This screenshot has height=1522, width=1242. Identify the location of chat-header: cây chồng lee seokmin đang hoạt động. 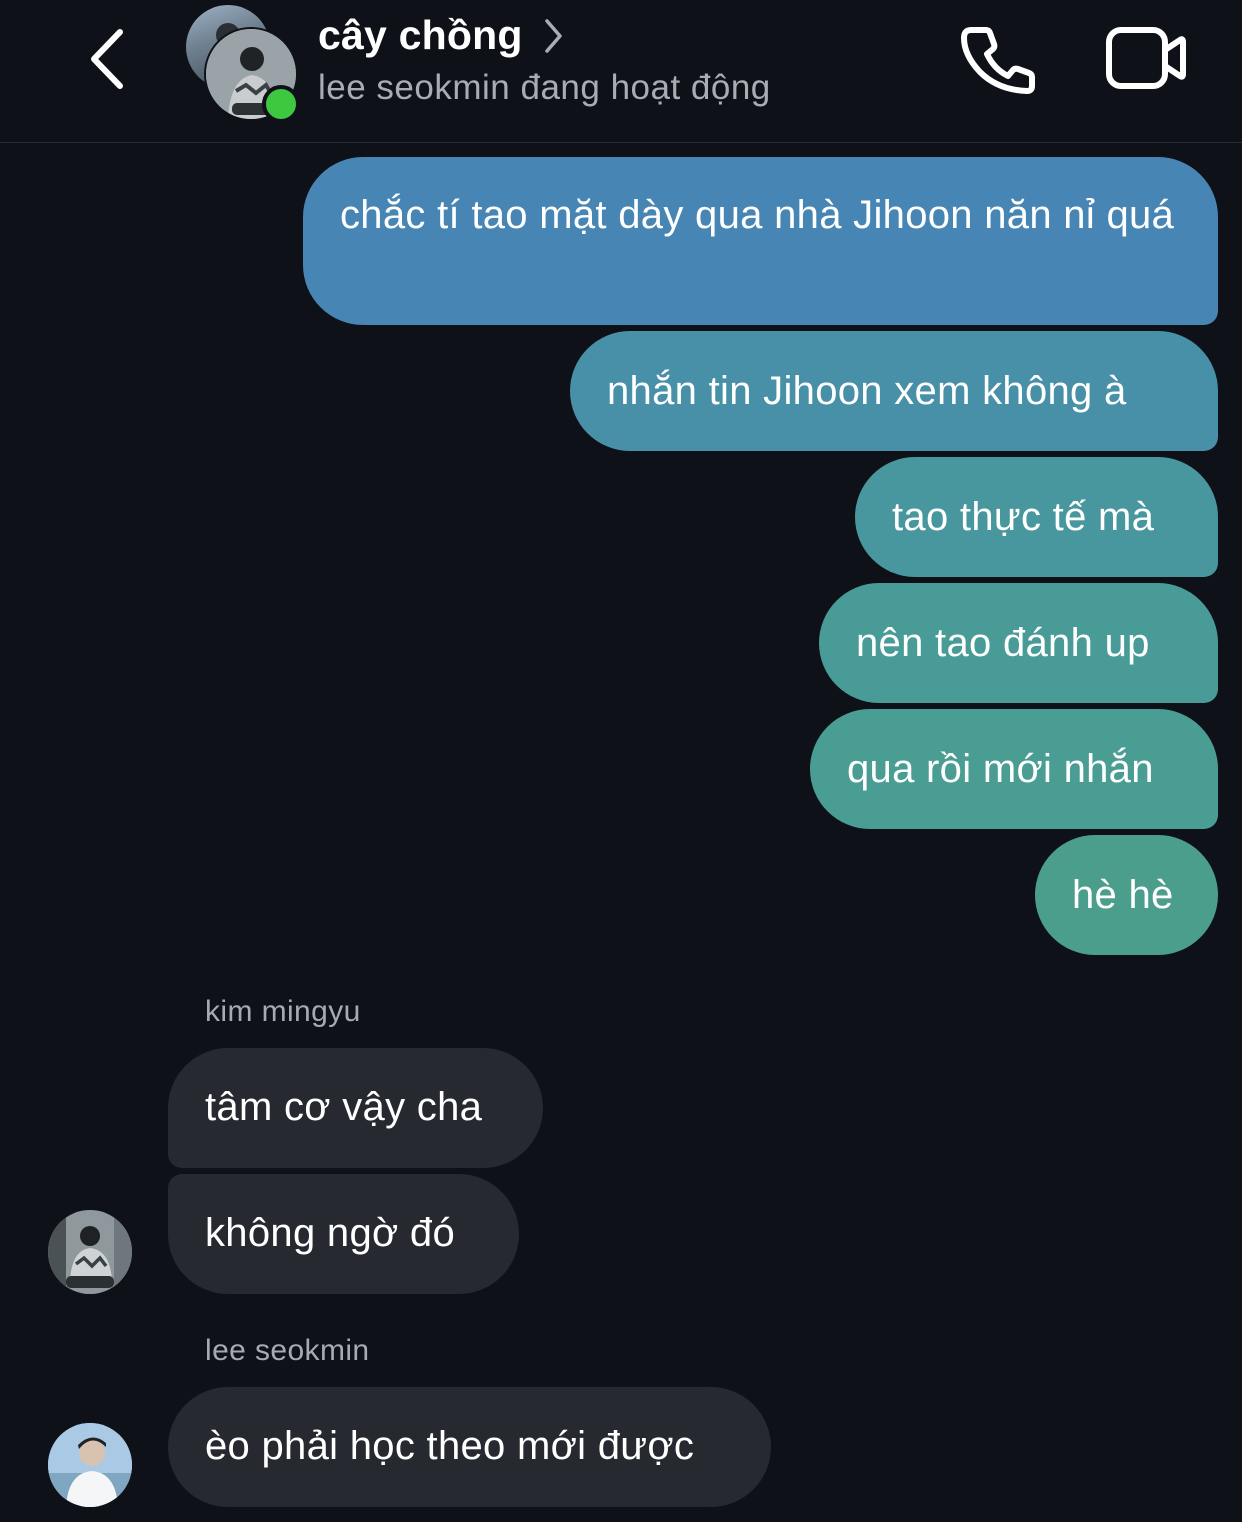
(621, 71).